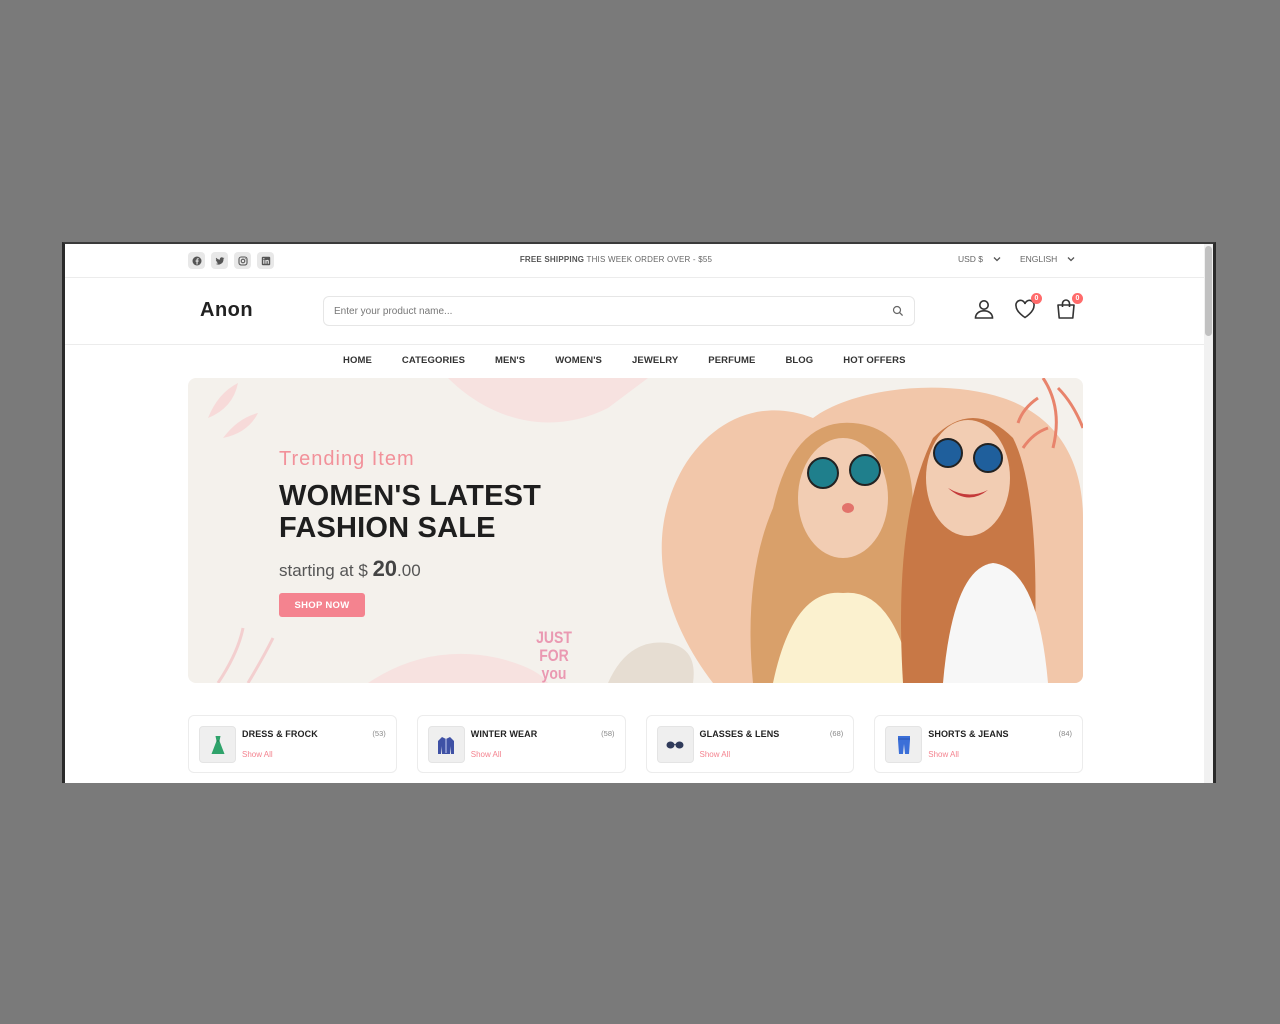  I want to click on glasses-icon, so click(675, 744).